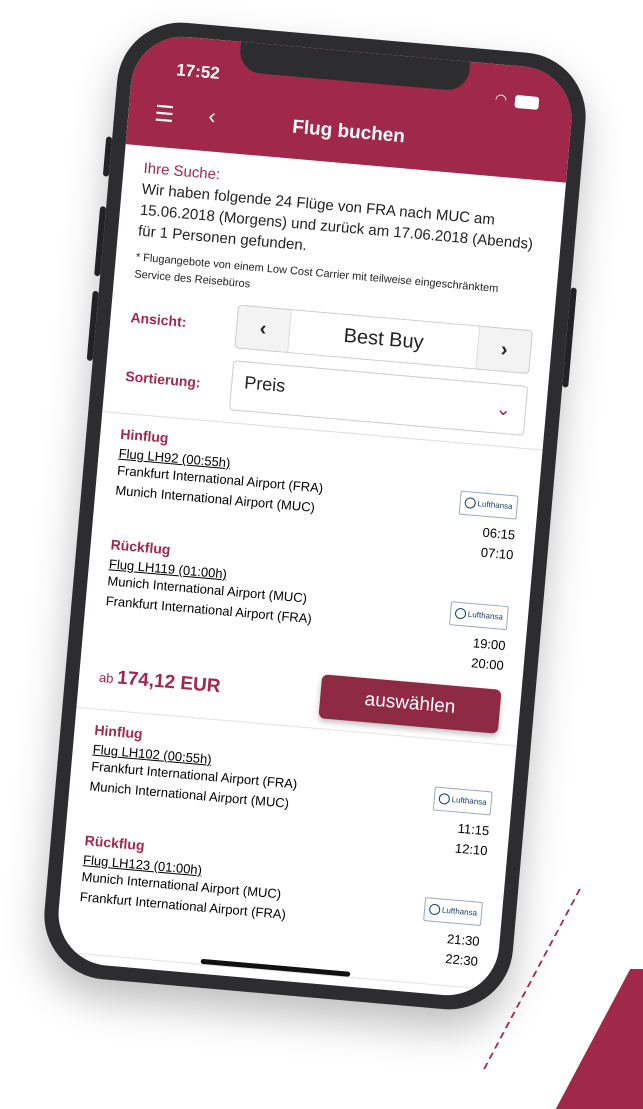  I want to click on price-prefix: ab, so click(106, 678).